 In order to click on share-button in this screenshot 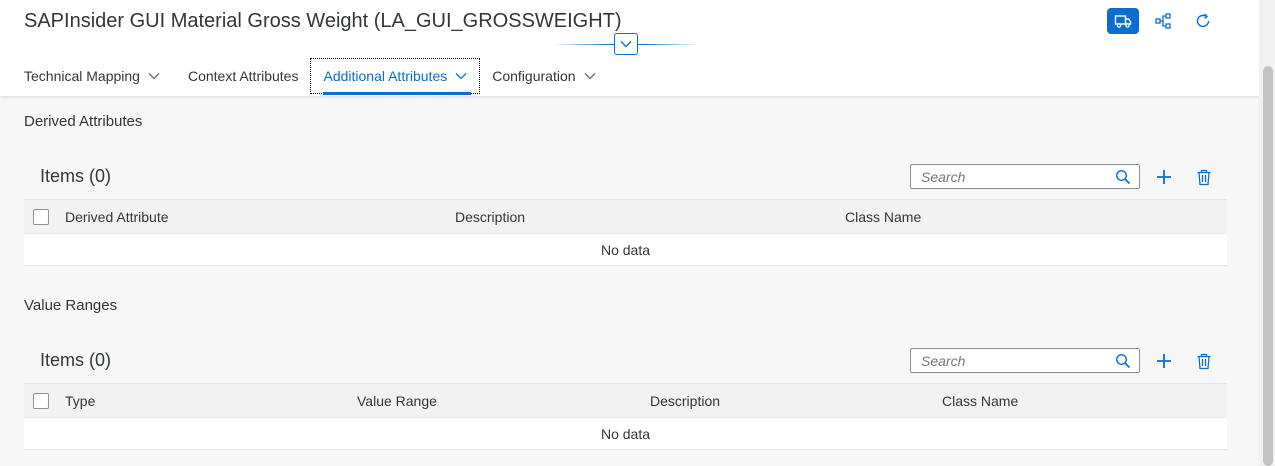, I will do `click(1163, 21)`.